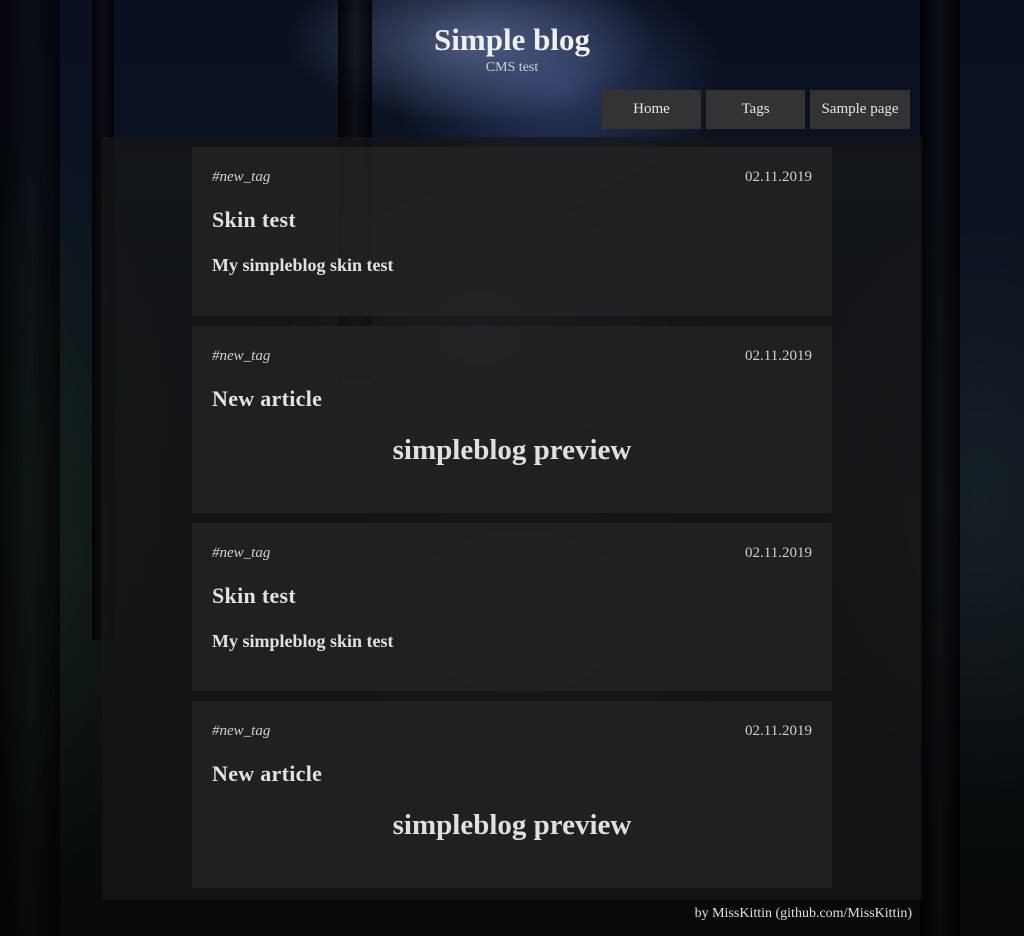 The image size is (1024, 936). I want to click on nav-sample-page: Sample page, so click(860, 109).